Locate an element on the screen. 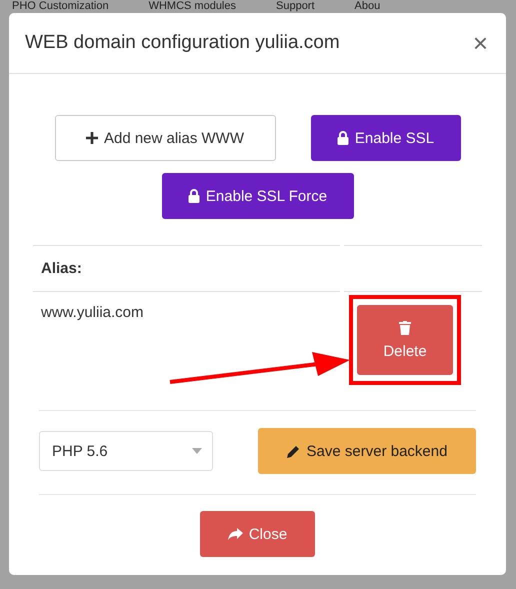 This screenshot has width=516, height=589. table-cell: www.yuliia.com is located at coordinates (92, 312).